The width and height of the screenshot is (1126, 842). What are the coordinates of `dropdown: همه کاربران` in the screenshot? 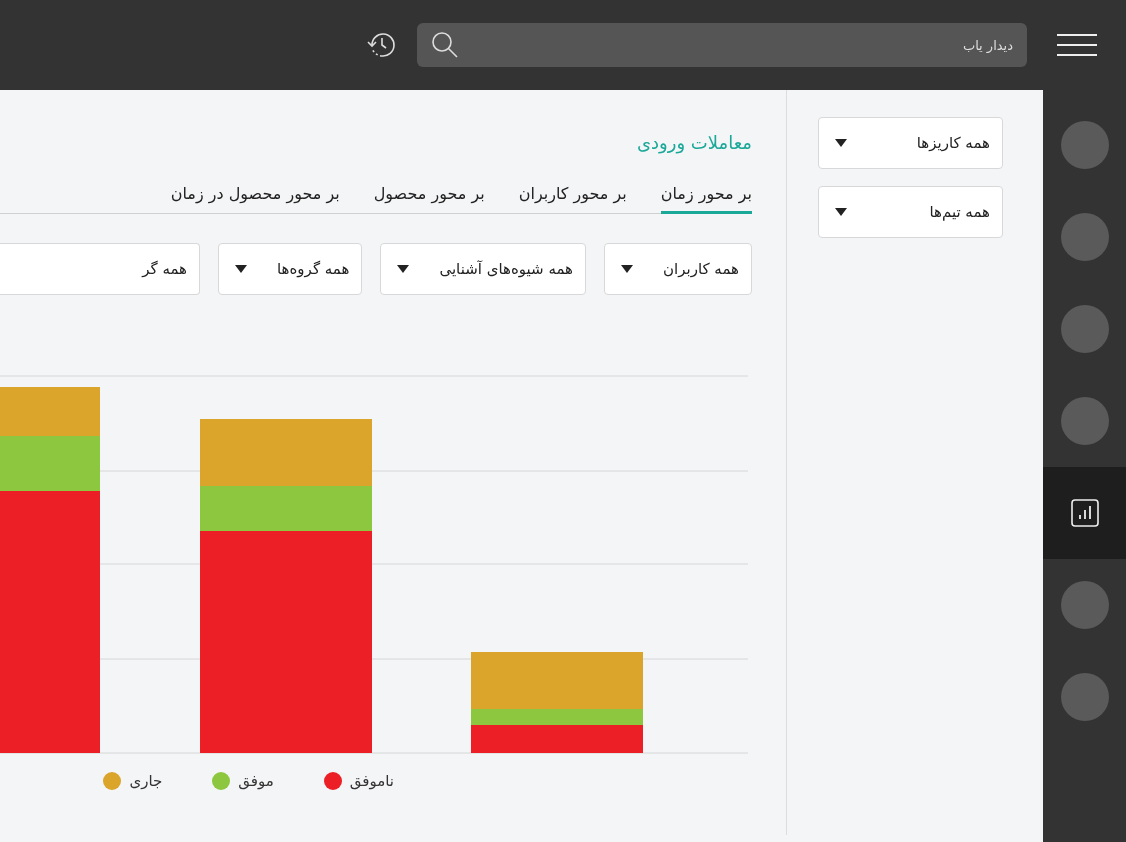 It's located at (678, 269).